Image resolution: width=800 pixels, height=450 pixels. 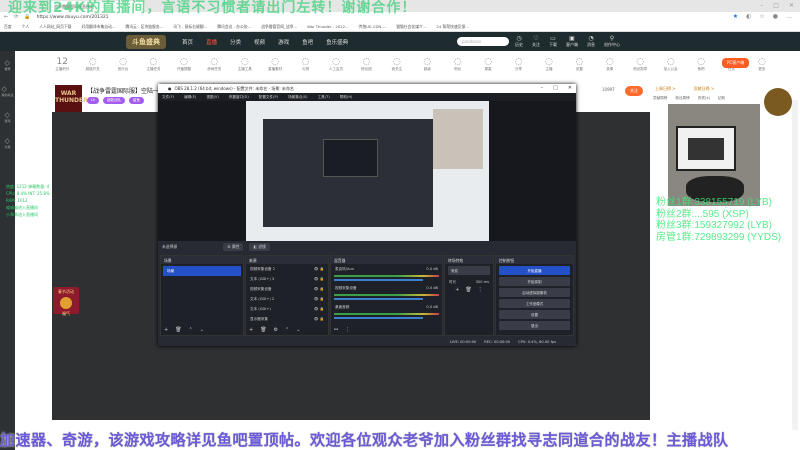 I want to click on event-avatar, so click(x=778, y=102).